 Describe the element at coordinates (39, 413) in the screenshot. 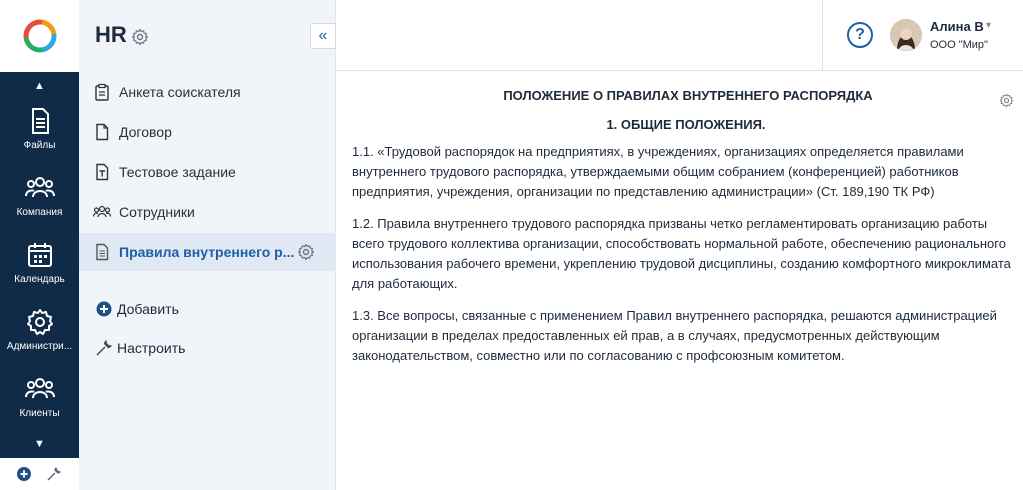

I see `rail-item-label: Клиенты` at that location.